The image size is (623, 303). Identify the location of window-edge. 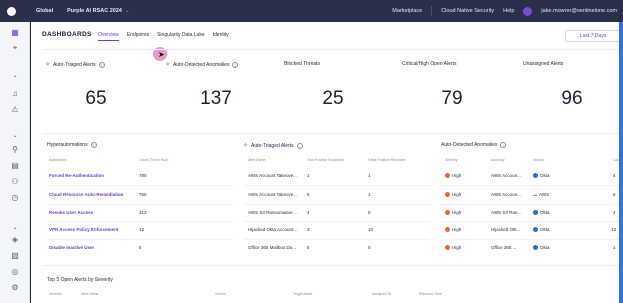
(621, 162).